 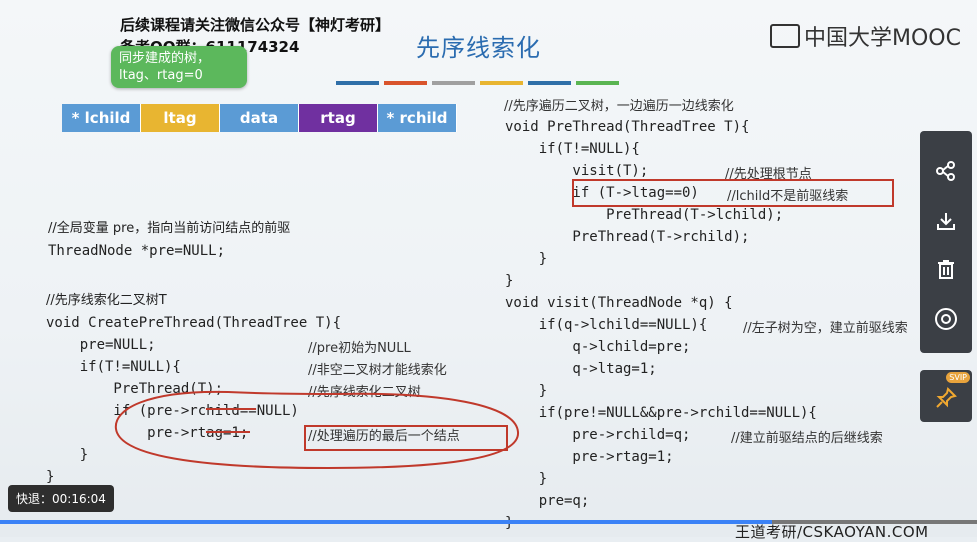 I want to click on code-text: void visit(ThreadNode *q) {, so click(x=619, y=303).